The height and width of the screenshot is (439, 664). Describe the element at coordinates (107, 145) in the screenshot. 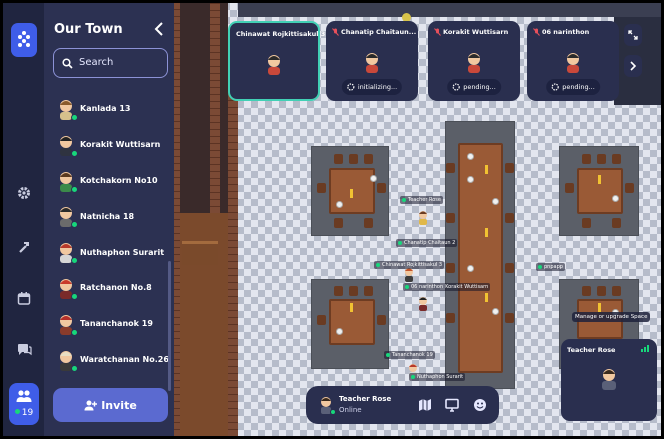

I see `member-list-item: Korakit Wuttisarn` at that location.